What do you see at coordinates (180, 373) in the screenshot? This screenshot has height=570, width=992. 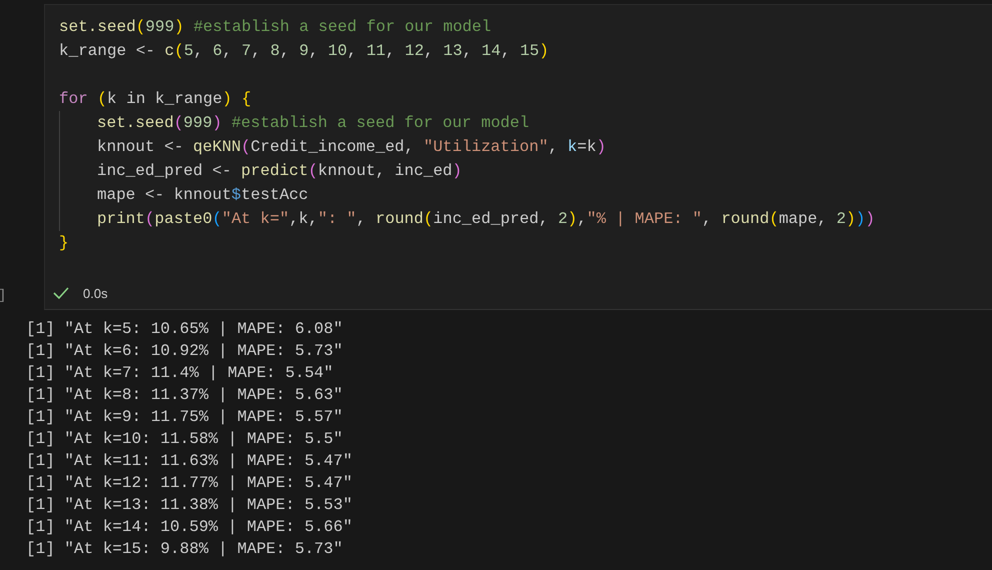 I see `output-line: [1] "At k=7: 11.4% | MAPE: 5.54"` at bounding box center [180, 373].